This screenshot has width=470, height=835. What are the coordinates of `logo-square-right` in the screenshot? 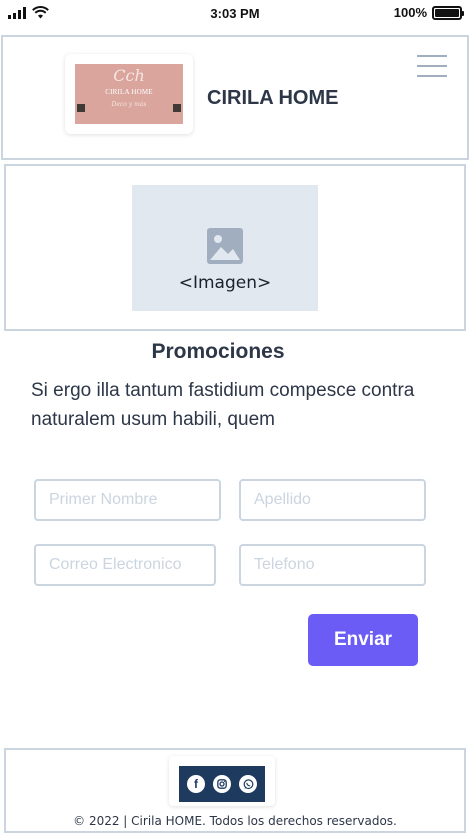 It's located at (177, 108).